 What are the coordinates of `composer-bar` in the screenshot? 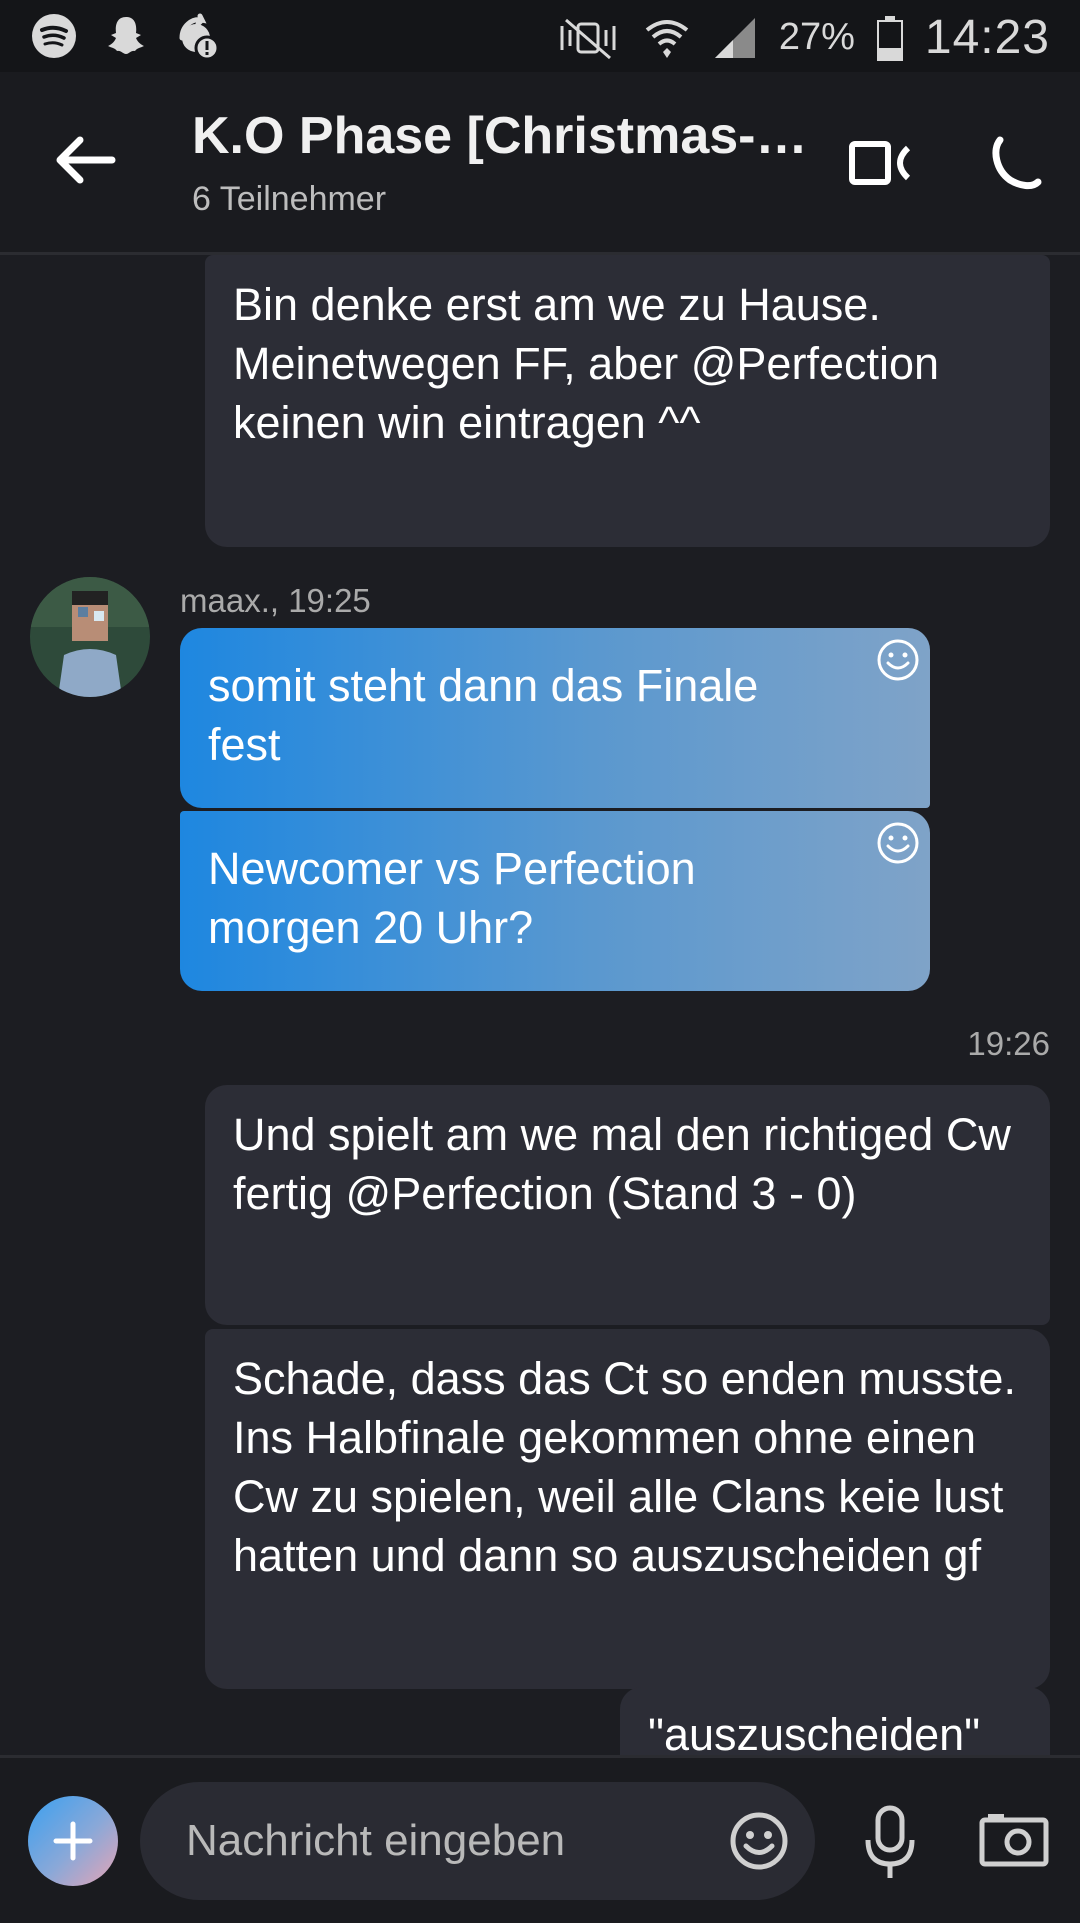 It's located at (540, 1839).